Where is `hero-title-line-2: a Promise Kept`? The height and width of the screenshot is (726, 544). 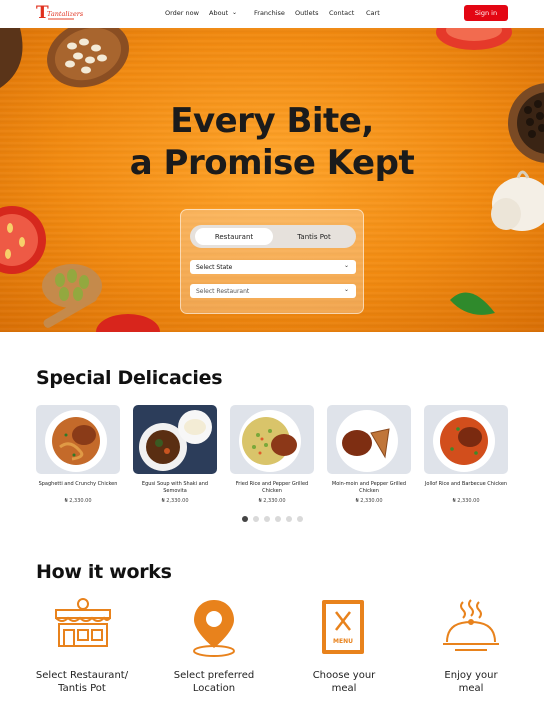
hero-title-line-2: a Promise Kept is located at coordinates (272, 163).